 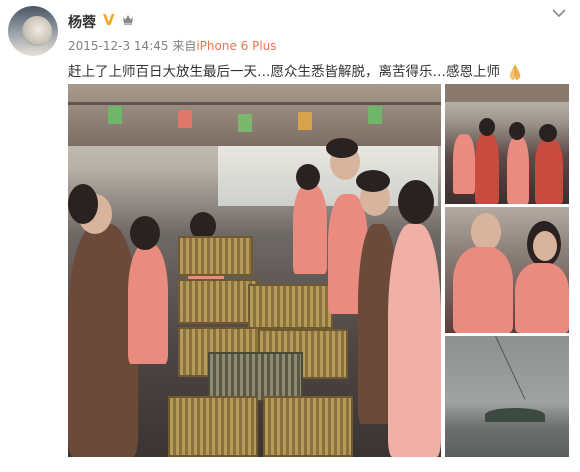 I want to click on crown-icon, so click(x=128, y=20).